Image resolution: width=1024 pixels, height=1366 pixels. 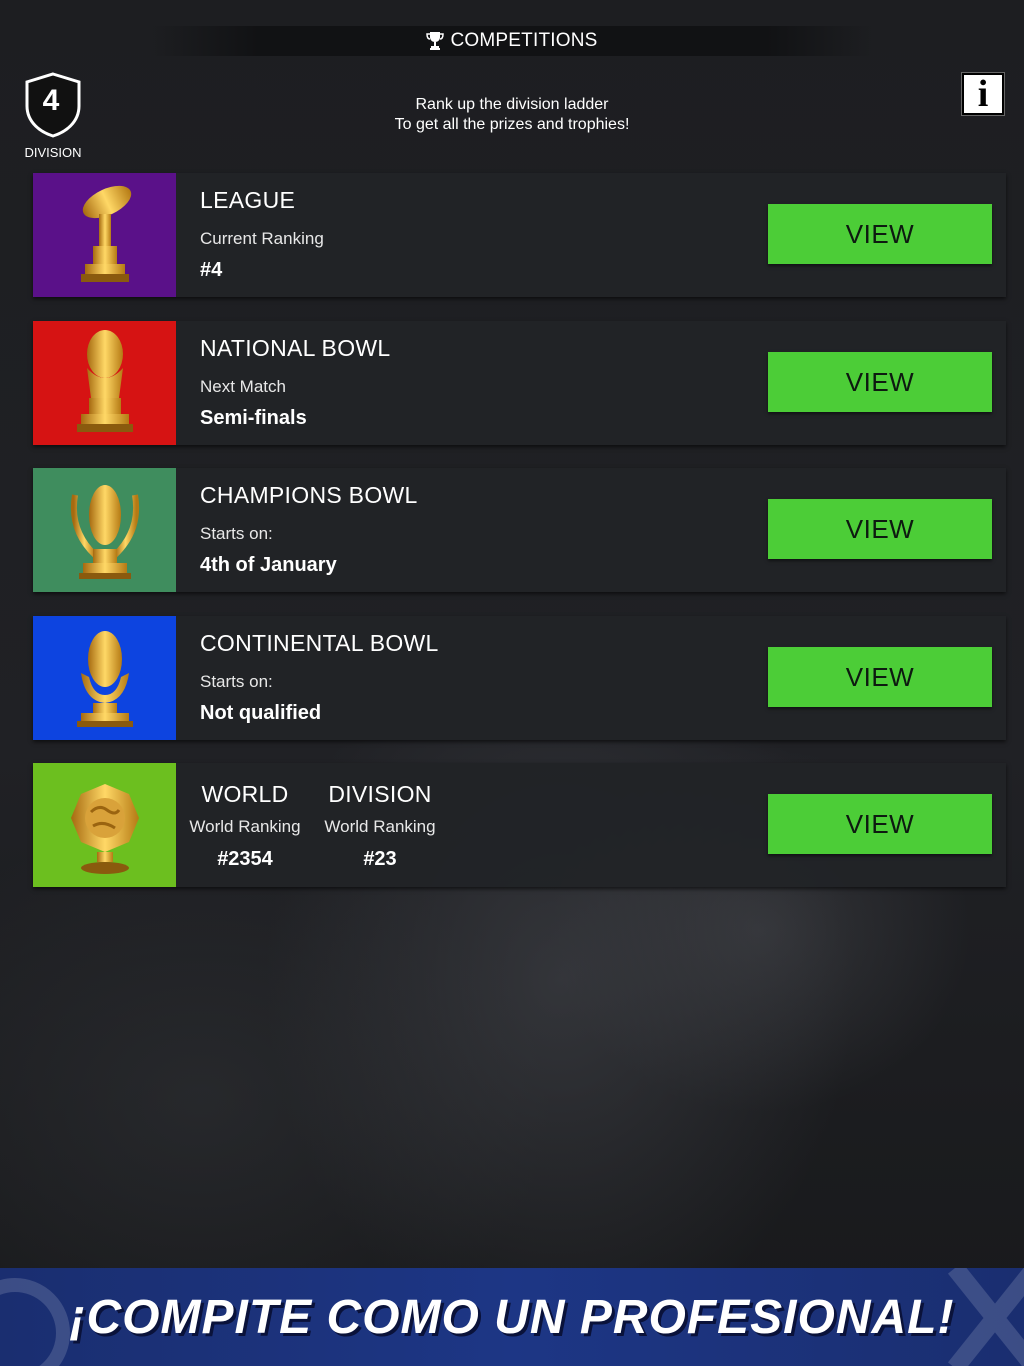 I want to click on division-title: DIVISION, so click(x=380, y=794).